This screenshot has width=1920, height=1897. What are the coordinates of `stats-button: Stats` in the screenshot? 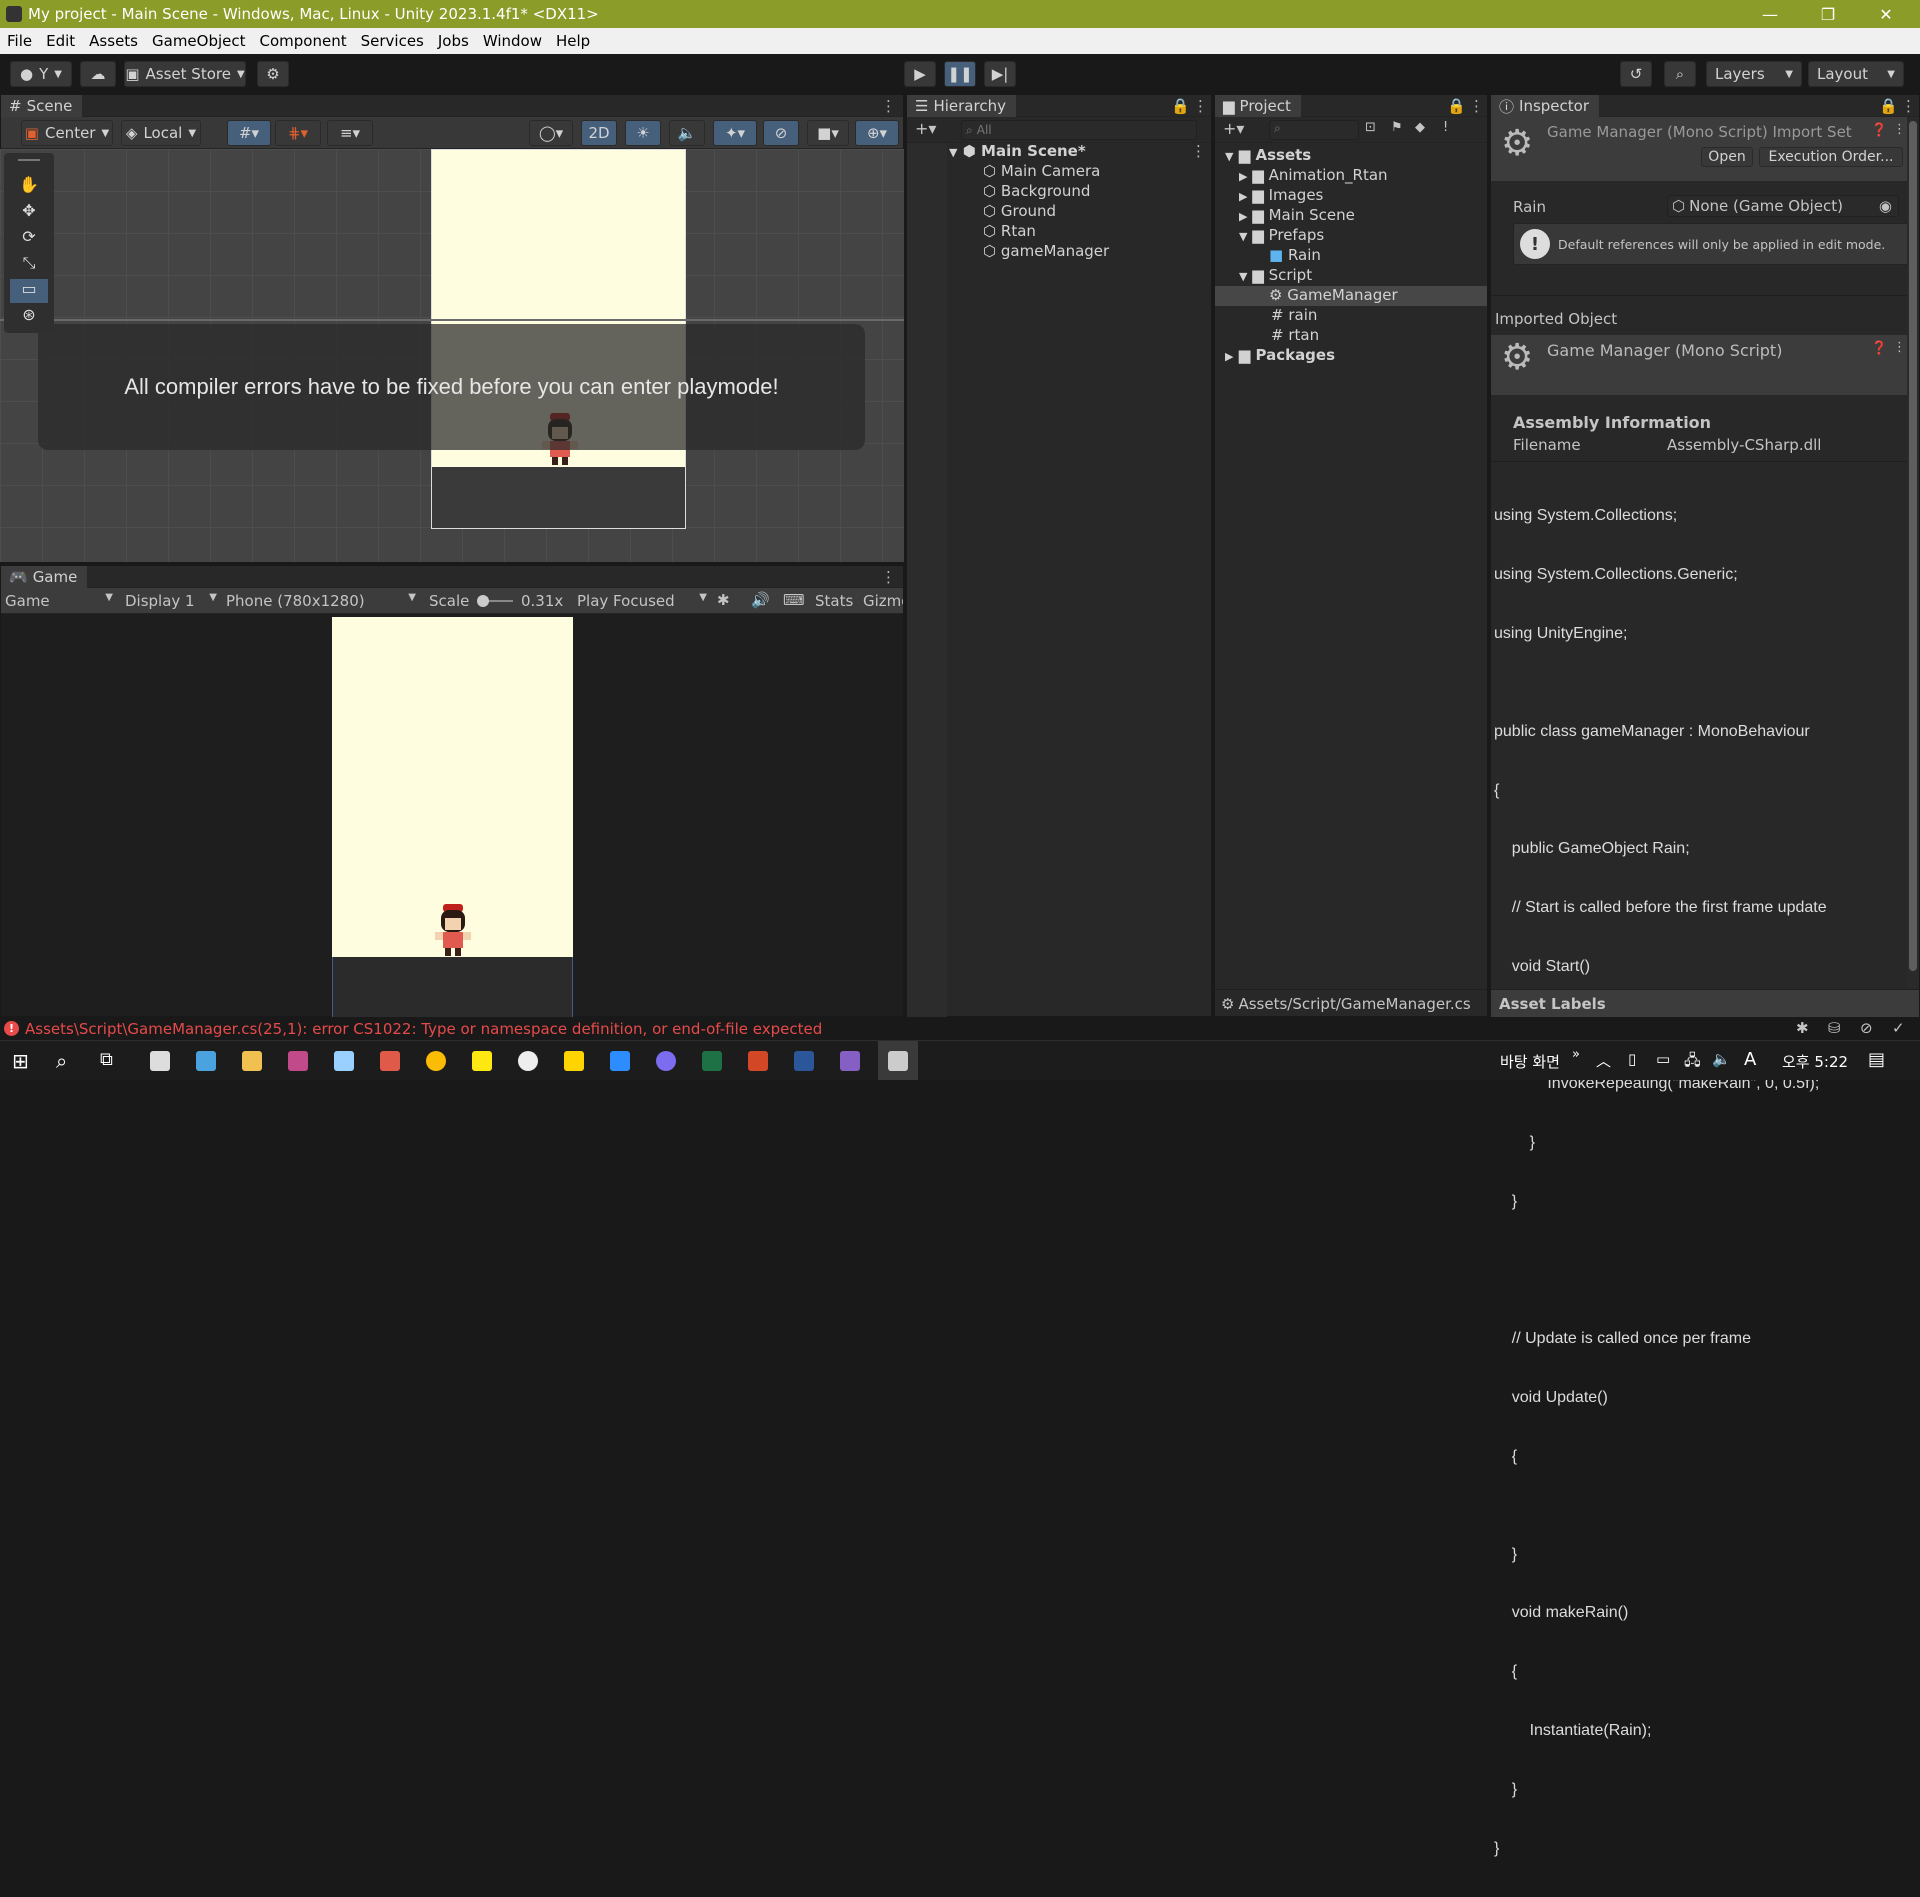 It's located at (834, 601).